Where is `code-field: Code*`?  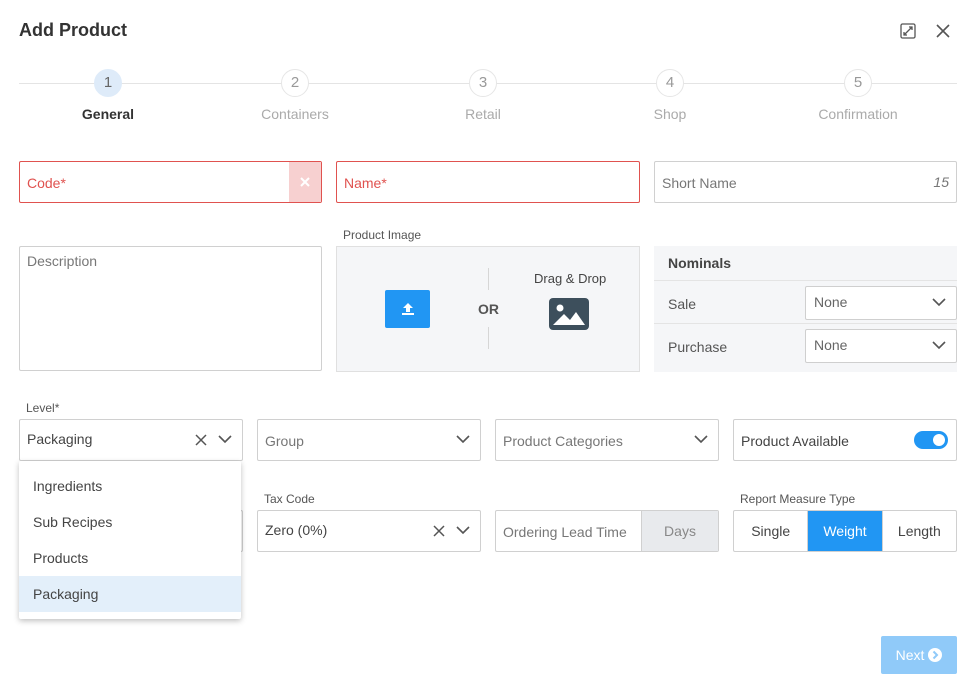
code-field: Code* is located at coordinates (170, 182).